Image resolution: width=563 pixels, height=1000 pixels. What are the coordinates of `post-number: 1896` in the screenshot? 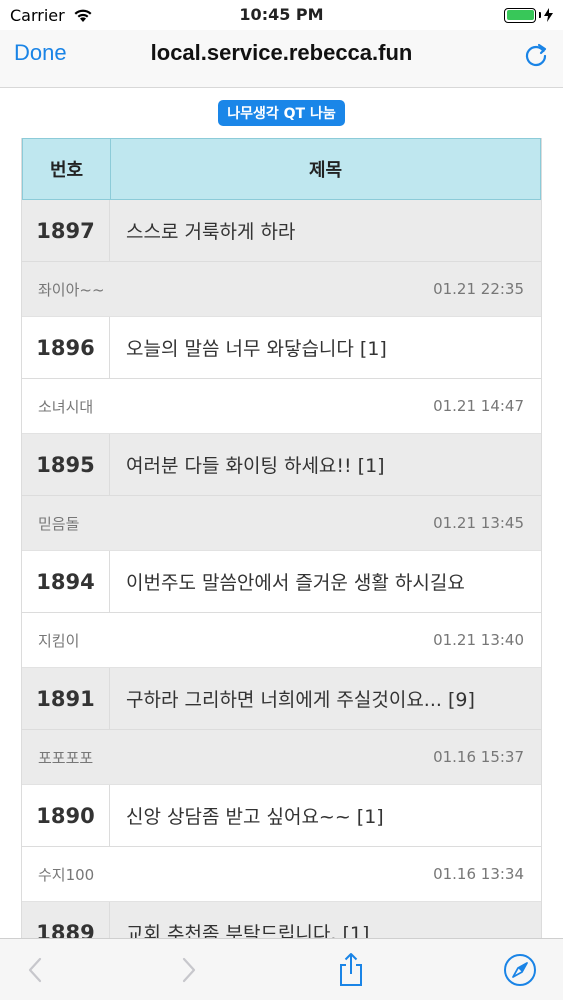 It's located at (66, 347).